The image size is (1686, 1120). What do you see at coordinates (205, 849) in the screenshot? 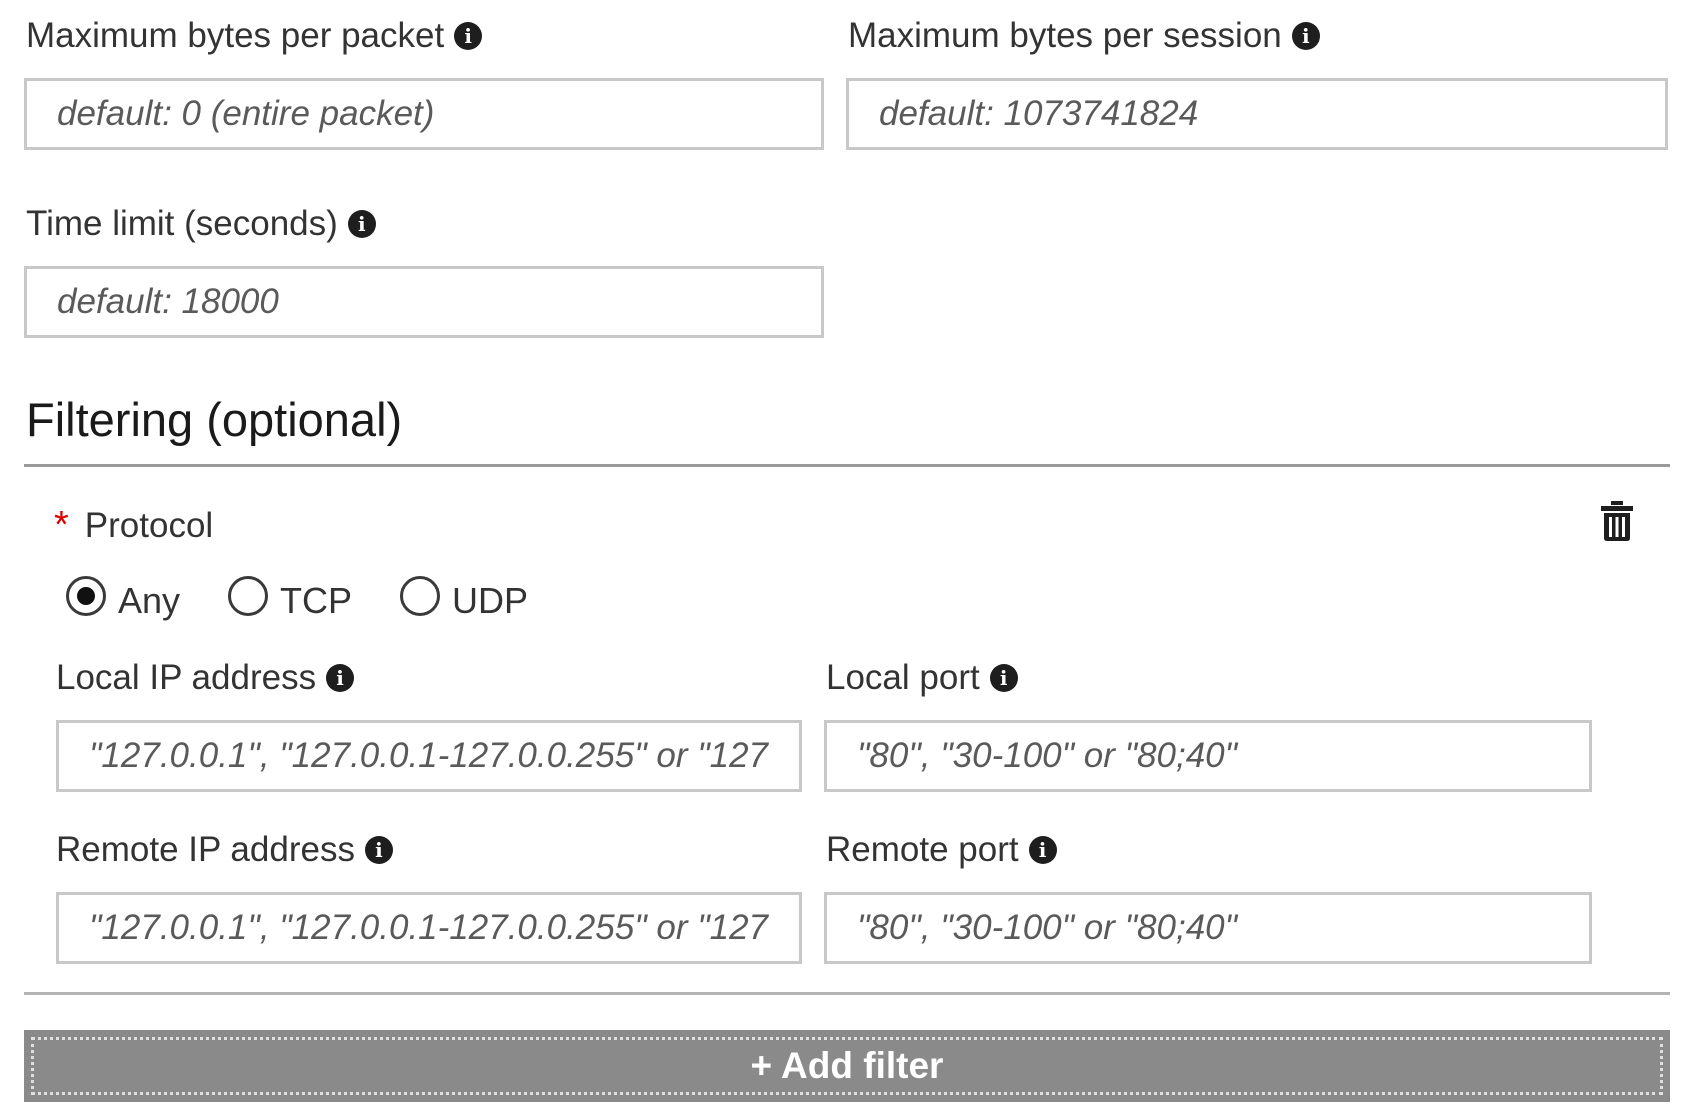
I see `remote-ip-text: Remote IP address` at bounding box center [205, 849].